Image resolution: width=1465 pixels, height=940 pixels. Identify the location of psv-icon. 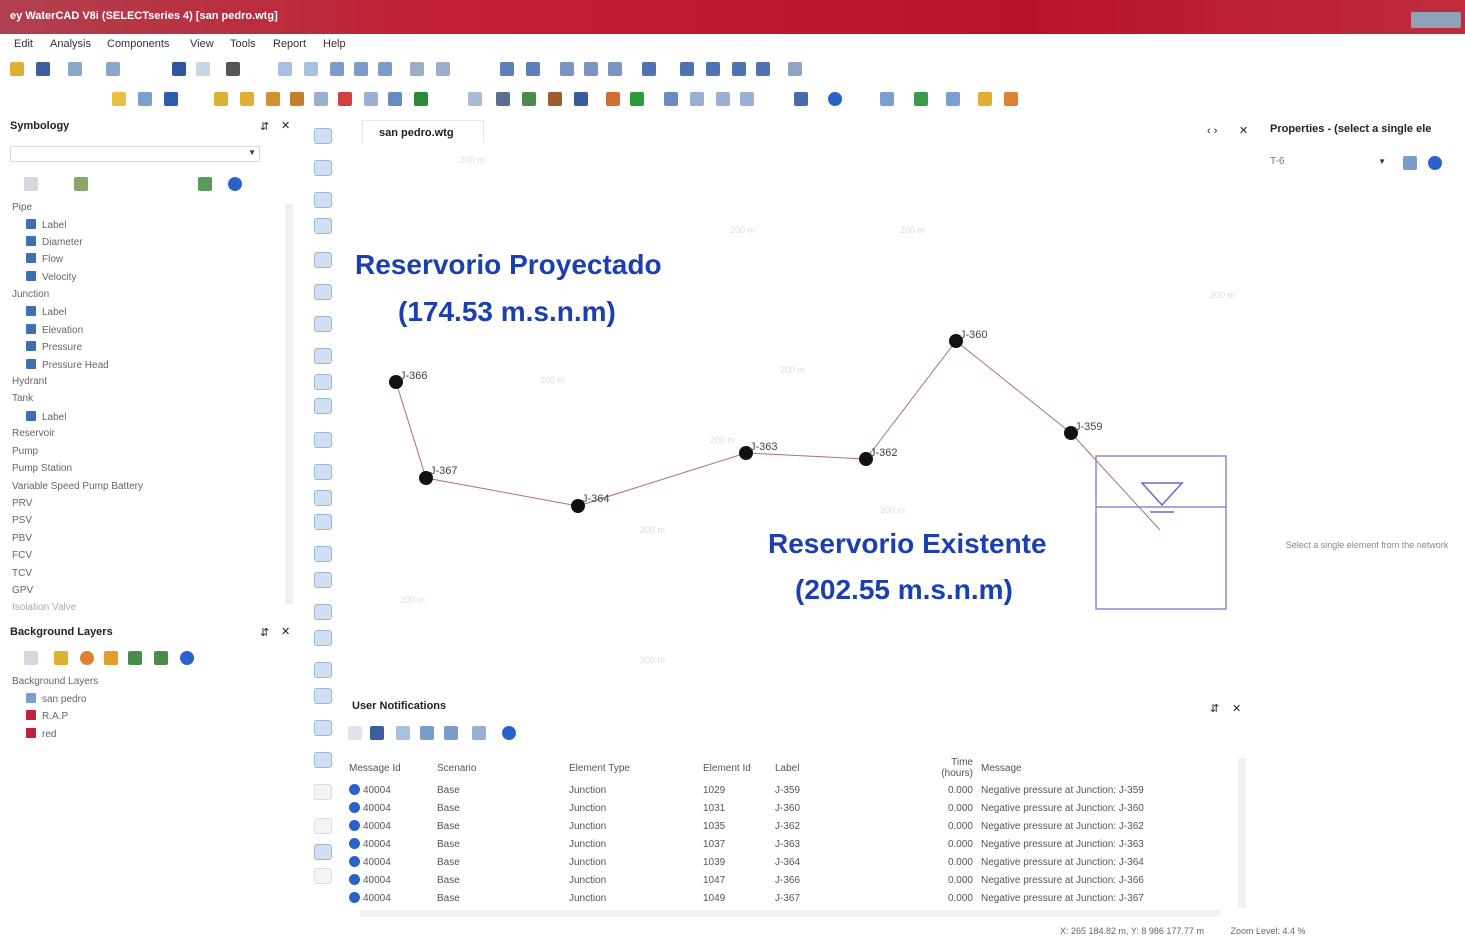
(323, 498).